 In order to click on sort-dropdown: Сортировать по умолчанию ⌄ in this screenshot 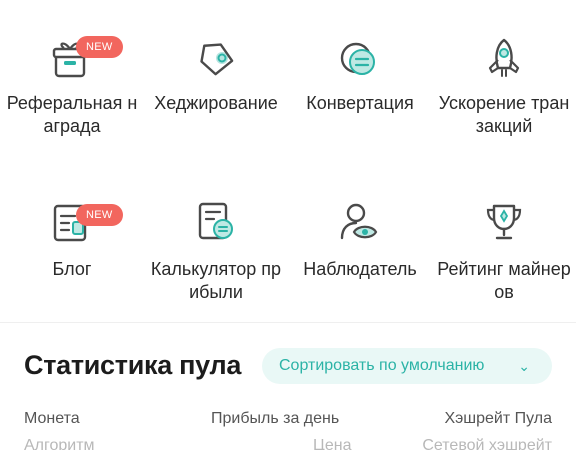, I will do `click(407, 366)`.